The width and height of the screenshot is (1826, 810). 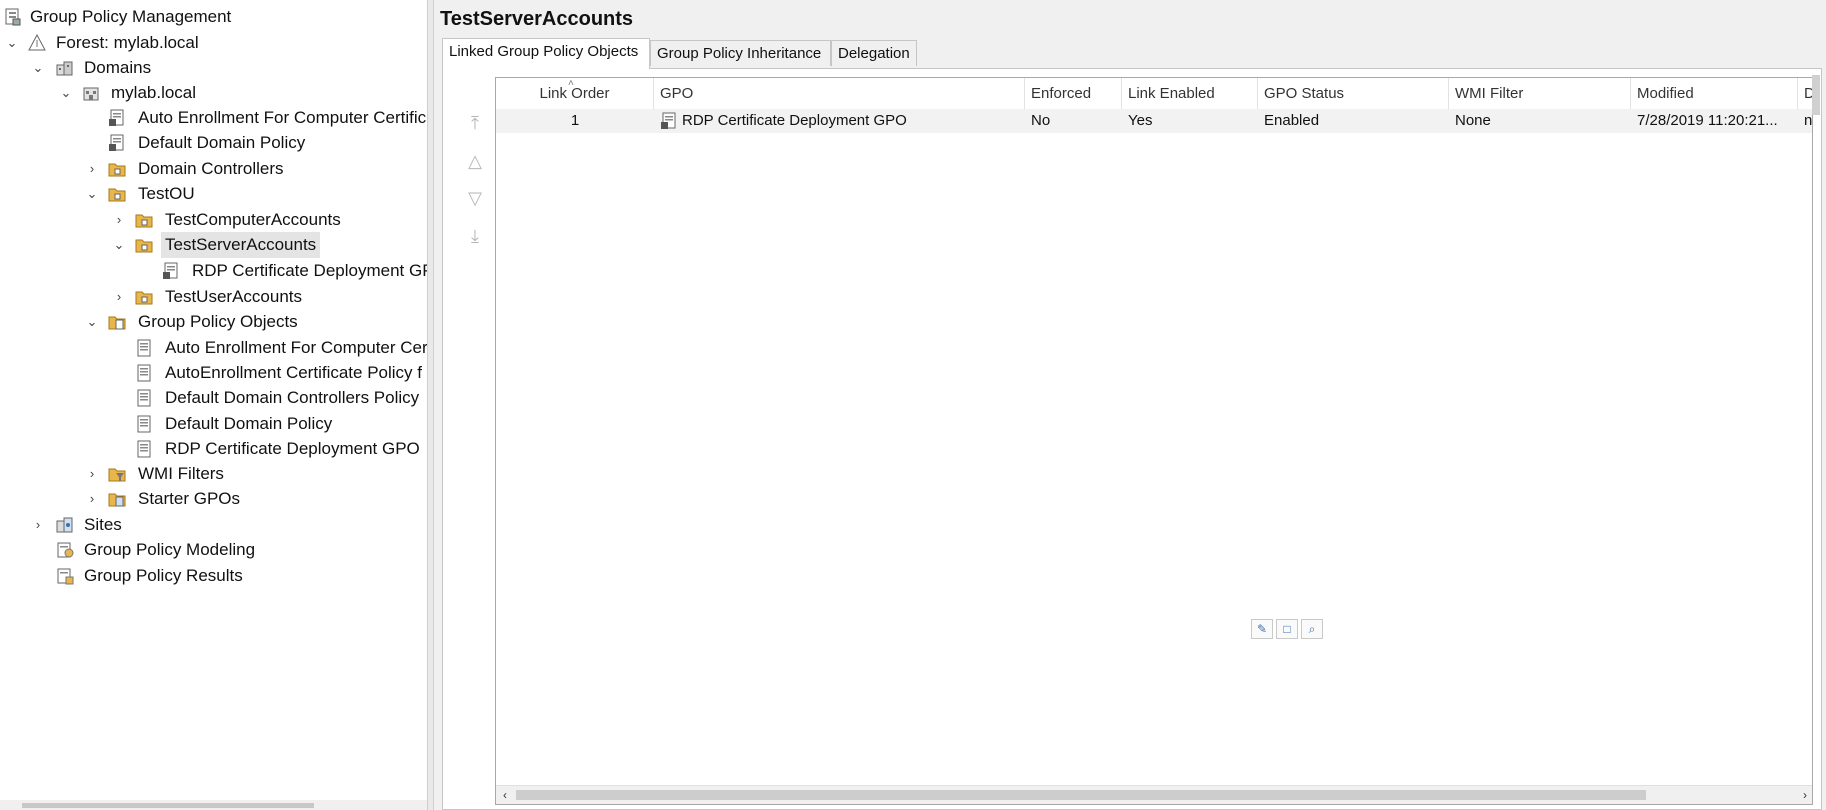 I want to click on tree-label: Group Policy Modeling, so click(x=170, y=549).